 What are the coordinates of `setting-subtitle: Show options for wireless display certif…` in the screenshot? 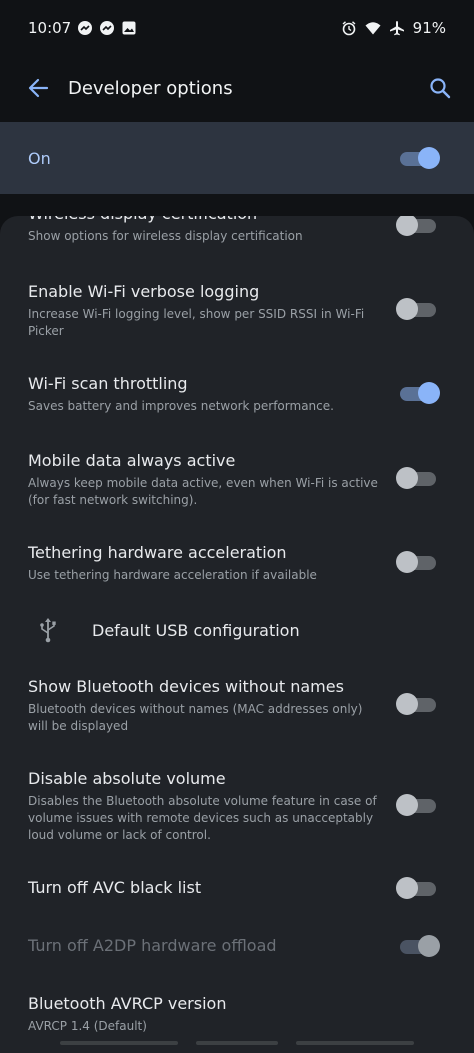 It's located at (165, 236).